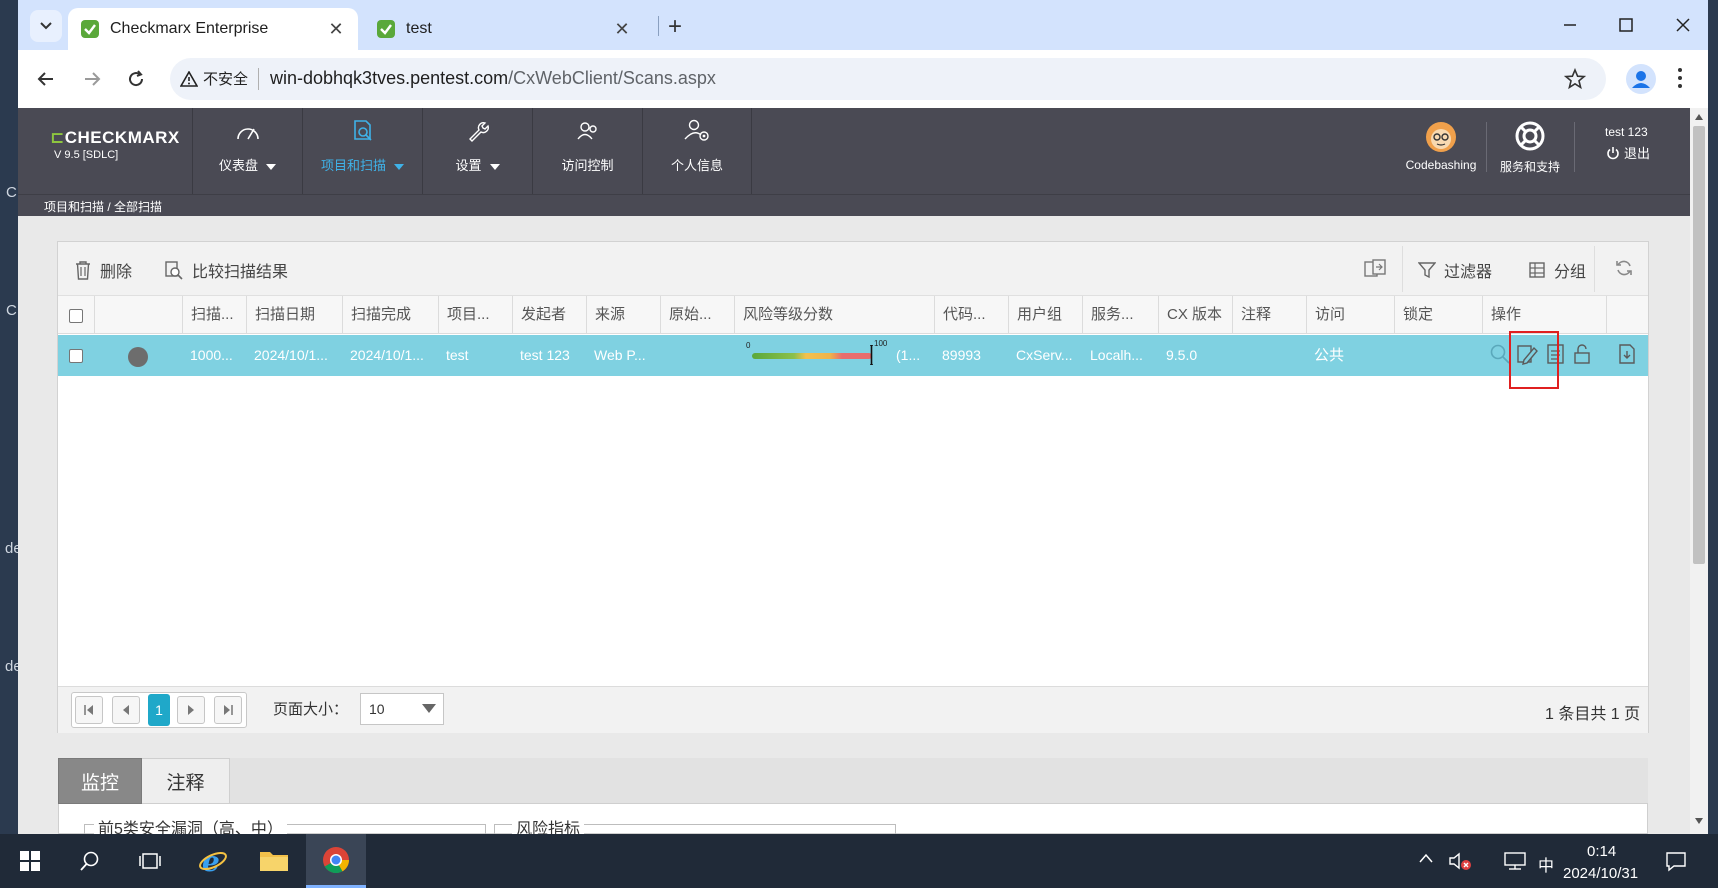 The width and height of the screenshot is (1718, 888). I want to click on reload-icon, so click(136, 78).